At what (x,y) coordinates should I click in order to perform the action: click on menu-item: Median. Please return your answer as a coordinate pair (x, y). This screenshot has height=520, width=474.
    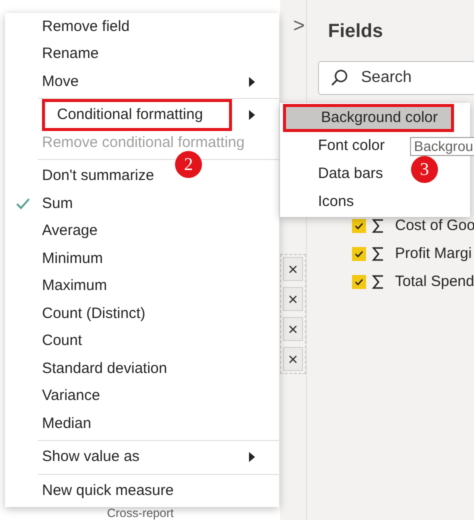
    Looking at the image, I should click on (67, 423).